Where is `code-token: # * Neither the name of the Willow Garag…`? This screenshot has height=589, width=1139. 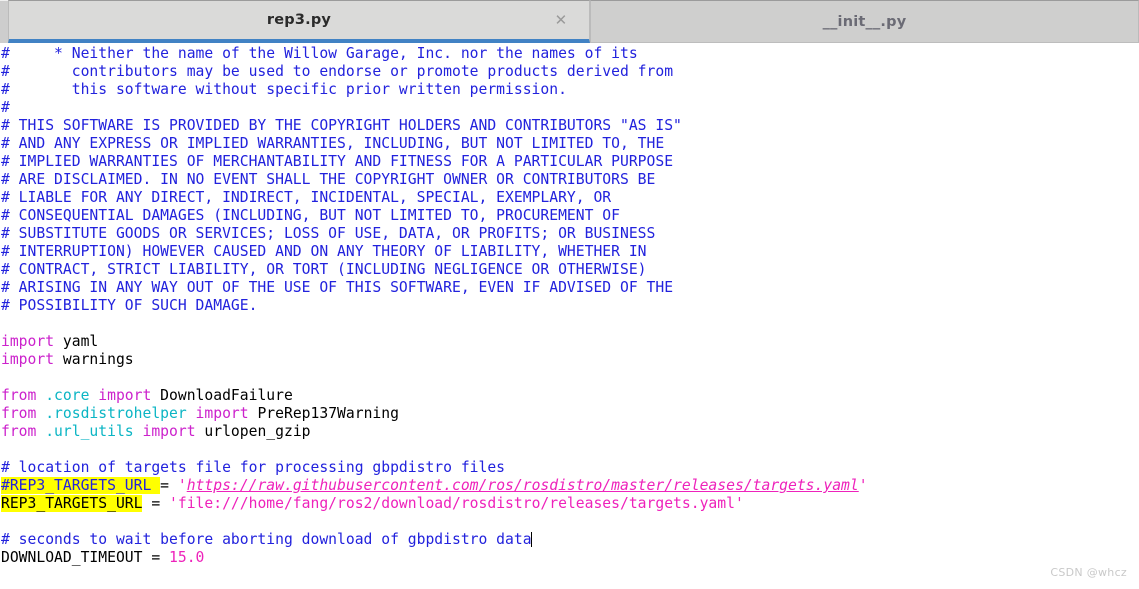
code-token: # * Neither the name of the Willow Garag… is located at coordinates (319, 53).